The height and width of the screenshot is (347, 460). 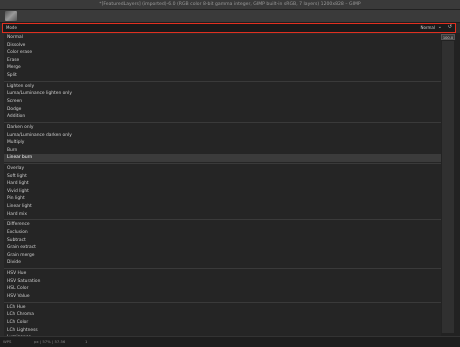 What do you see at coordinates (222, 297) in the screenshot?
I see `menu-item: HSV Value` at bounding box center [222, 297].